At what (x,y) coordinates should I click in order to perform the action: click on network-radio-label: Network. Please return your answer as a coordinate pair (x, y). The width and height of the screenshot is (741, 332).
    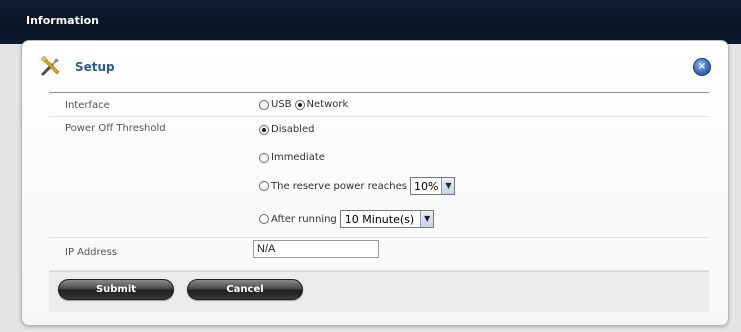
    Looking at the image, I should click on (328, 104).